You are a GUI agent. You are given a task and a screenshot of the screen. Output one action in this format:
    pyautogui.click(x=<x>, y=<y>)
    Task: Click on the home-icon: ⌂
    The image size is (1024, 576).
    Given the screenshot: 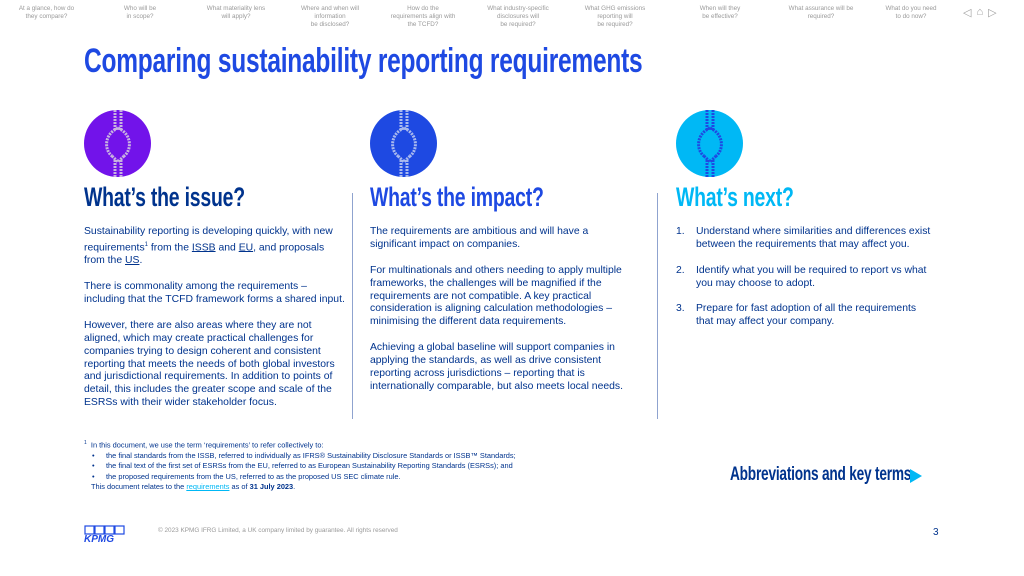 What is the action you would take?
    pyautogui.click(x=979, y=12)
    